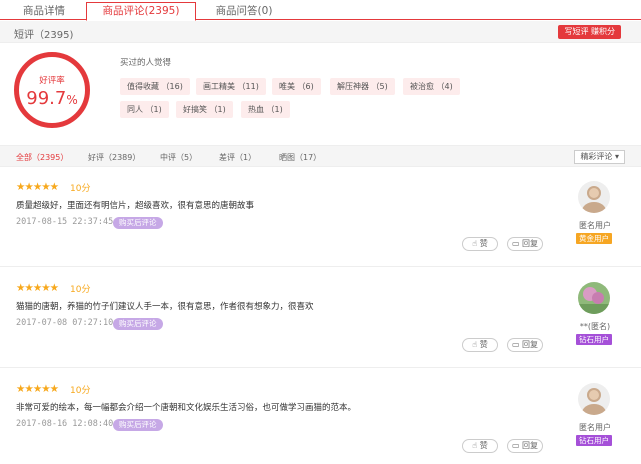  What do you see at coordinates (431, 86) in the screenshot?
I see `review-tag: 被治愈 （4)` at bounding box center [431, 86].